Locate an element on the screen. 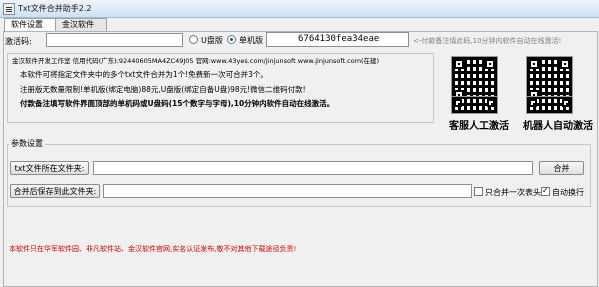 Image resolution: width=599 pixels, height=287 pixels. machine-code-field: 6764130fea34eae is located at coordinates (337, 39).